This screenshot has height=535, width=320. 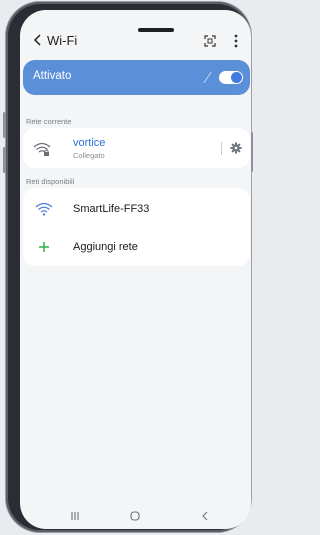 What do you see at coordinates (52, 76) in the screenshot?
I see `wifi-toggle-label: Attivato` at bounding box center [52, 76].